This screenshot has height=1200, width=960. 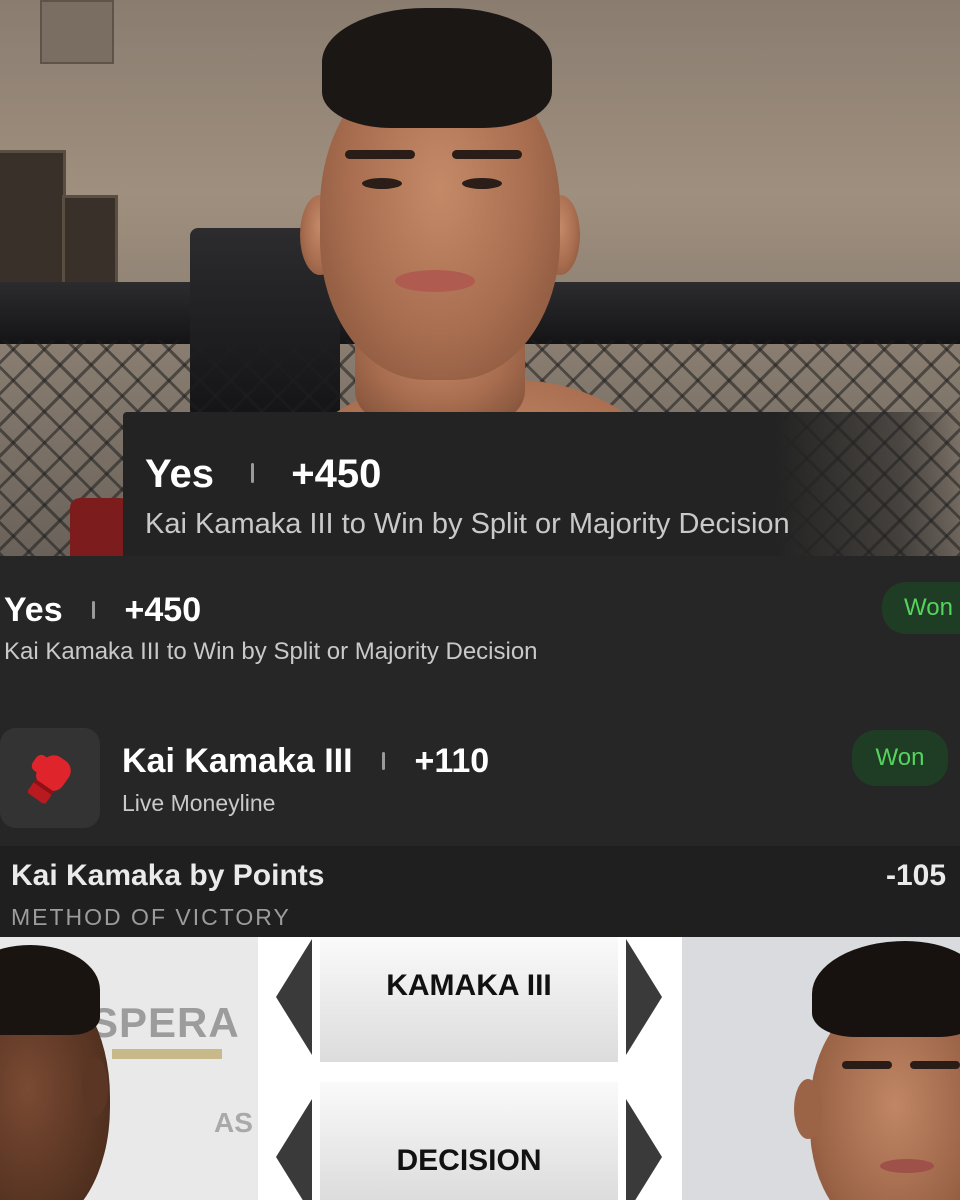 What do you see at coordinates (151, 917) in the screenshot?
I see `market-category: METHOD OF VICTORY` at bounding box center [151, 917].